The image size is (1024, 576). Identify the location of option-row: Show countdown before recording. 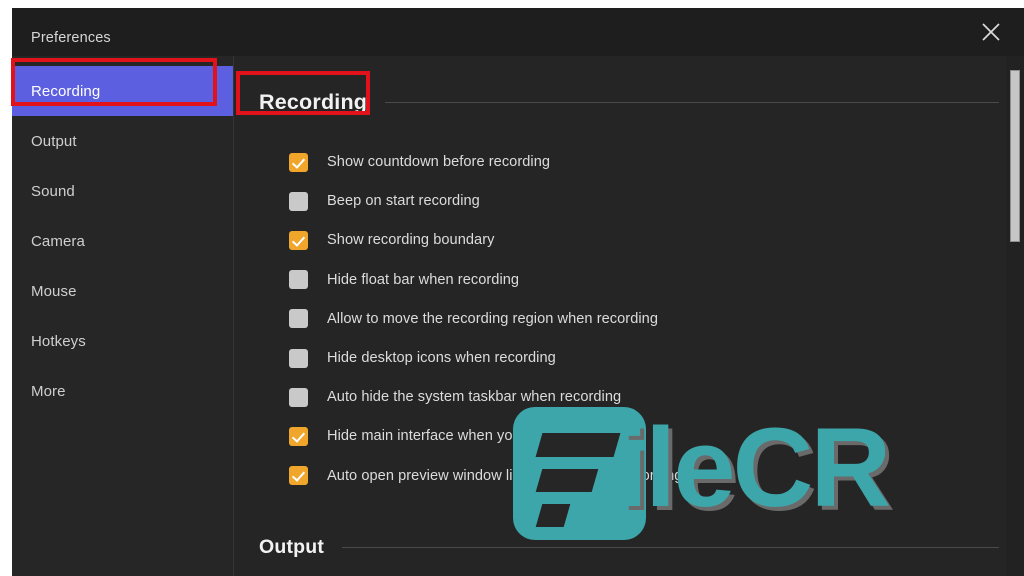
(419, 162).